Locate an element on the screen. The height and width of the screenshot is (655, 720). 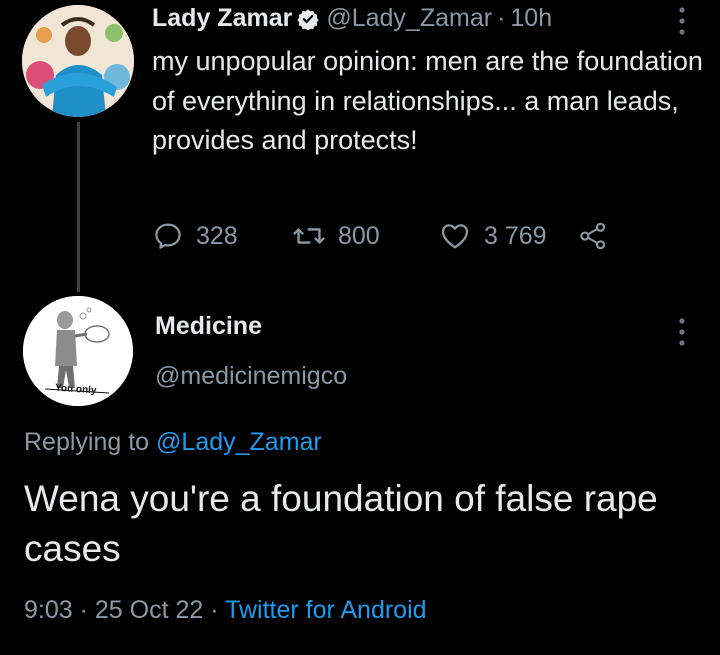
reply-metadata: 9:03 · 25 Oct 22 · Twitter for Android is located at coordinates (225, 610).